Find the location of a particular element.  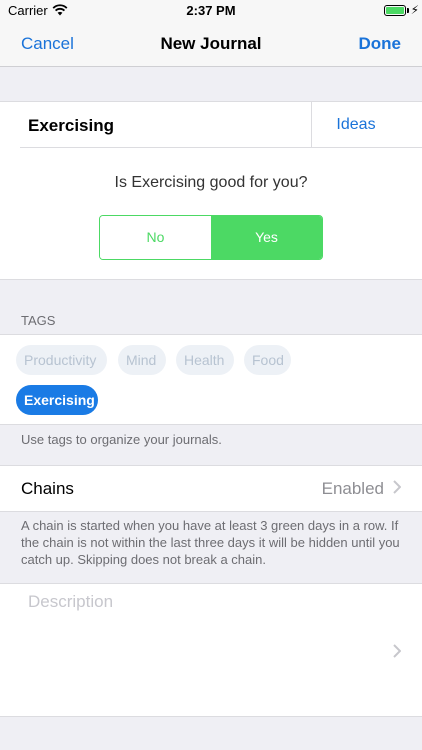

clock: 2:37 PM is located at coordinates (211, 10).